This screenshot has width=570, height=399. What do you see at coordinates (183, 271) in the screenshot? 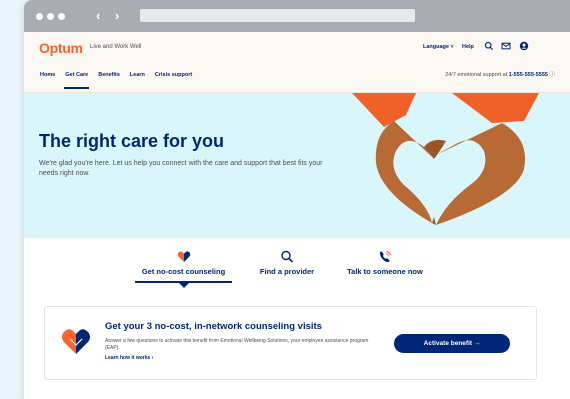
I see `tab-label-counseling: Get no-cost counseling` at bounding box center [183, 271].